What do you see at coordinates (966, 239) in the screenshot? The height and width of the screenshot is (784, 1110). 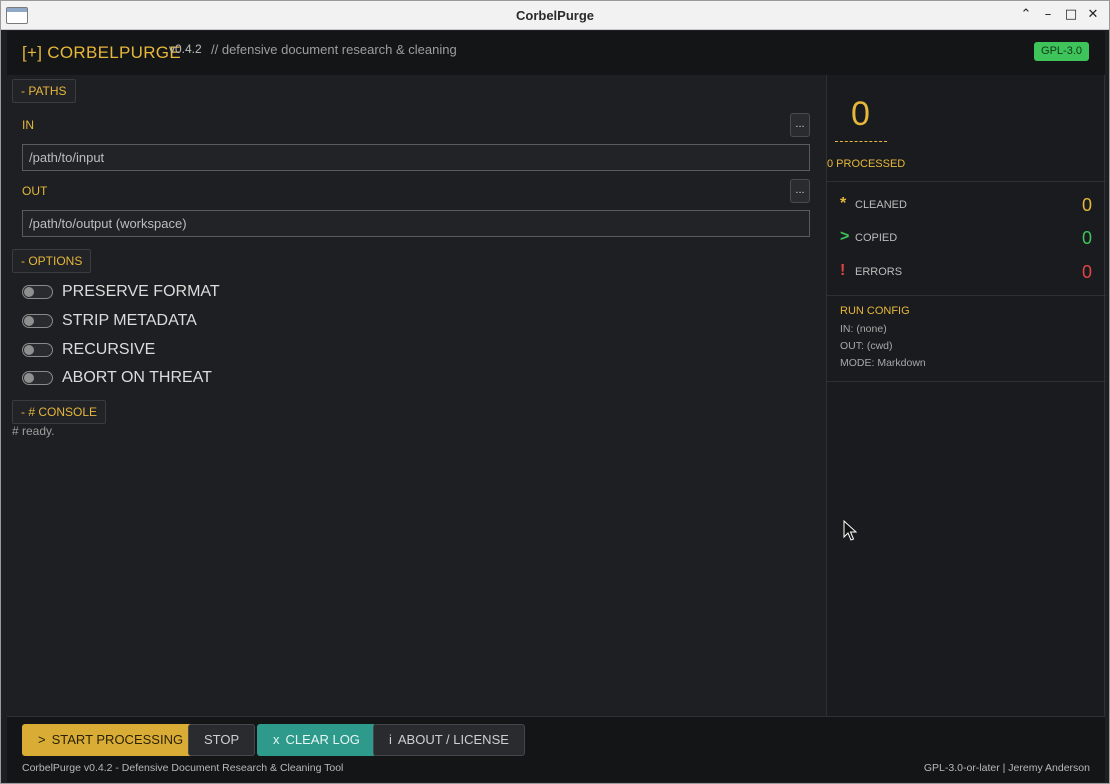 I see `stat-row-copied: > COPIED 0` at bounding box center [966, 239].